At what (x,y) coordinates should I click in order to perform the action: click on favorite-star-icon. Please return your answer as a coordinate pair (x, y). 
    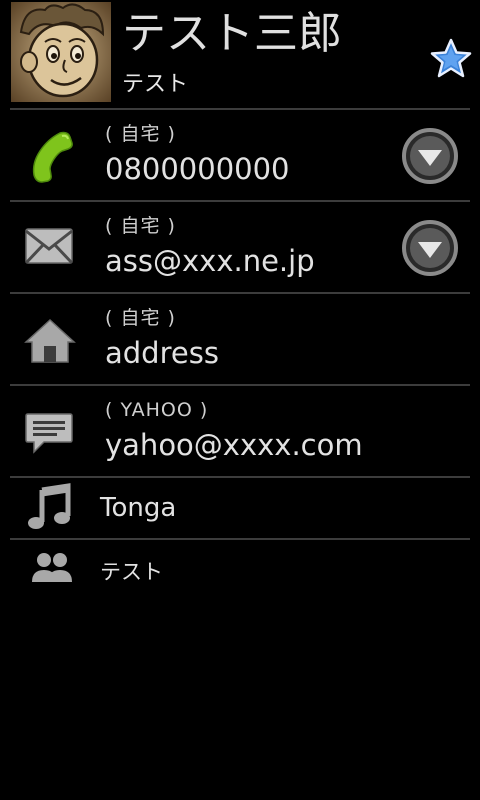
    Looking at the image, I should click on (451, 59).